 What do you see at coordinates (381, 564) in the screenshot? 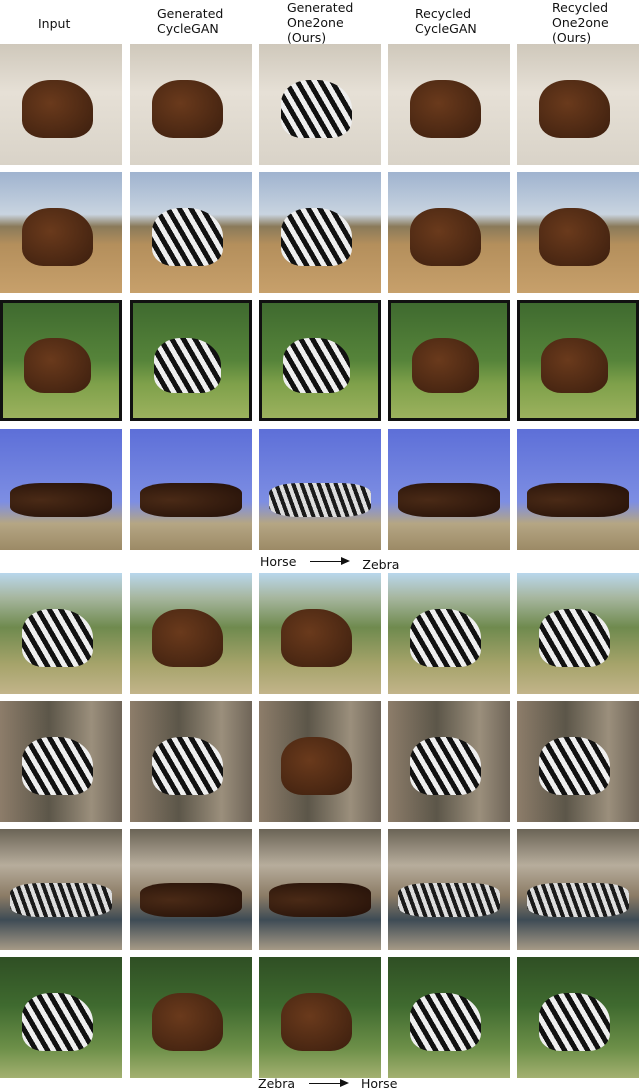
I see `caption-to: Zebra` at bounding box center [381, 564].